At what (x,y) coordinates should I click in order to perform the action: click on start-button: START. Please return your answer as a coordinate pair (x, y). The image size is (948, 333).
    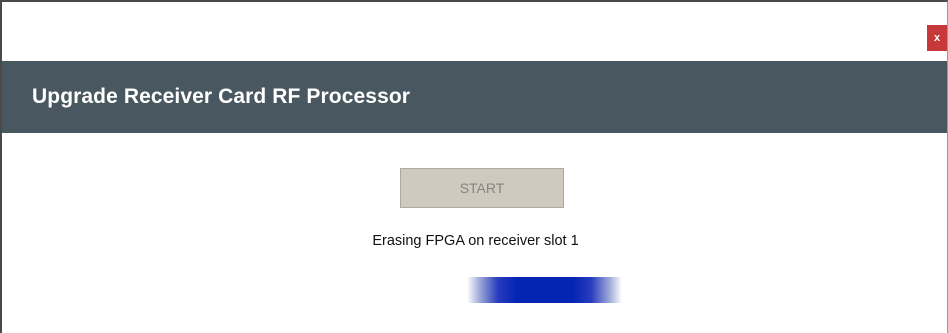
    Looking at the image, I should click on (482, 188).